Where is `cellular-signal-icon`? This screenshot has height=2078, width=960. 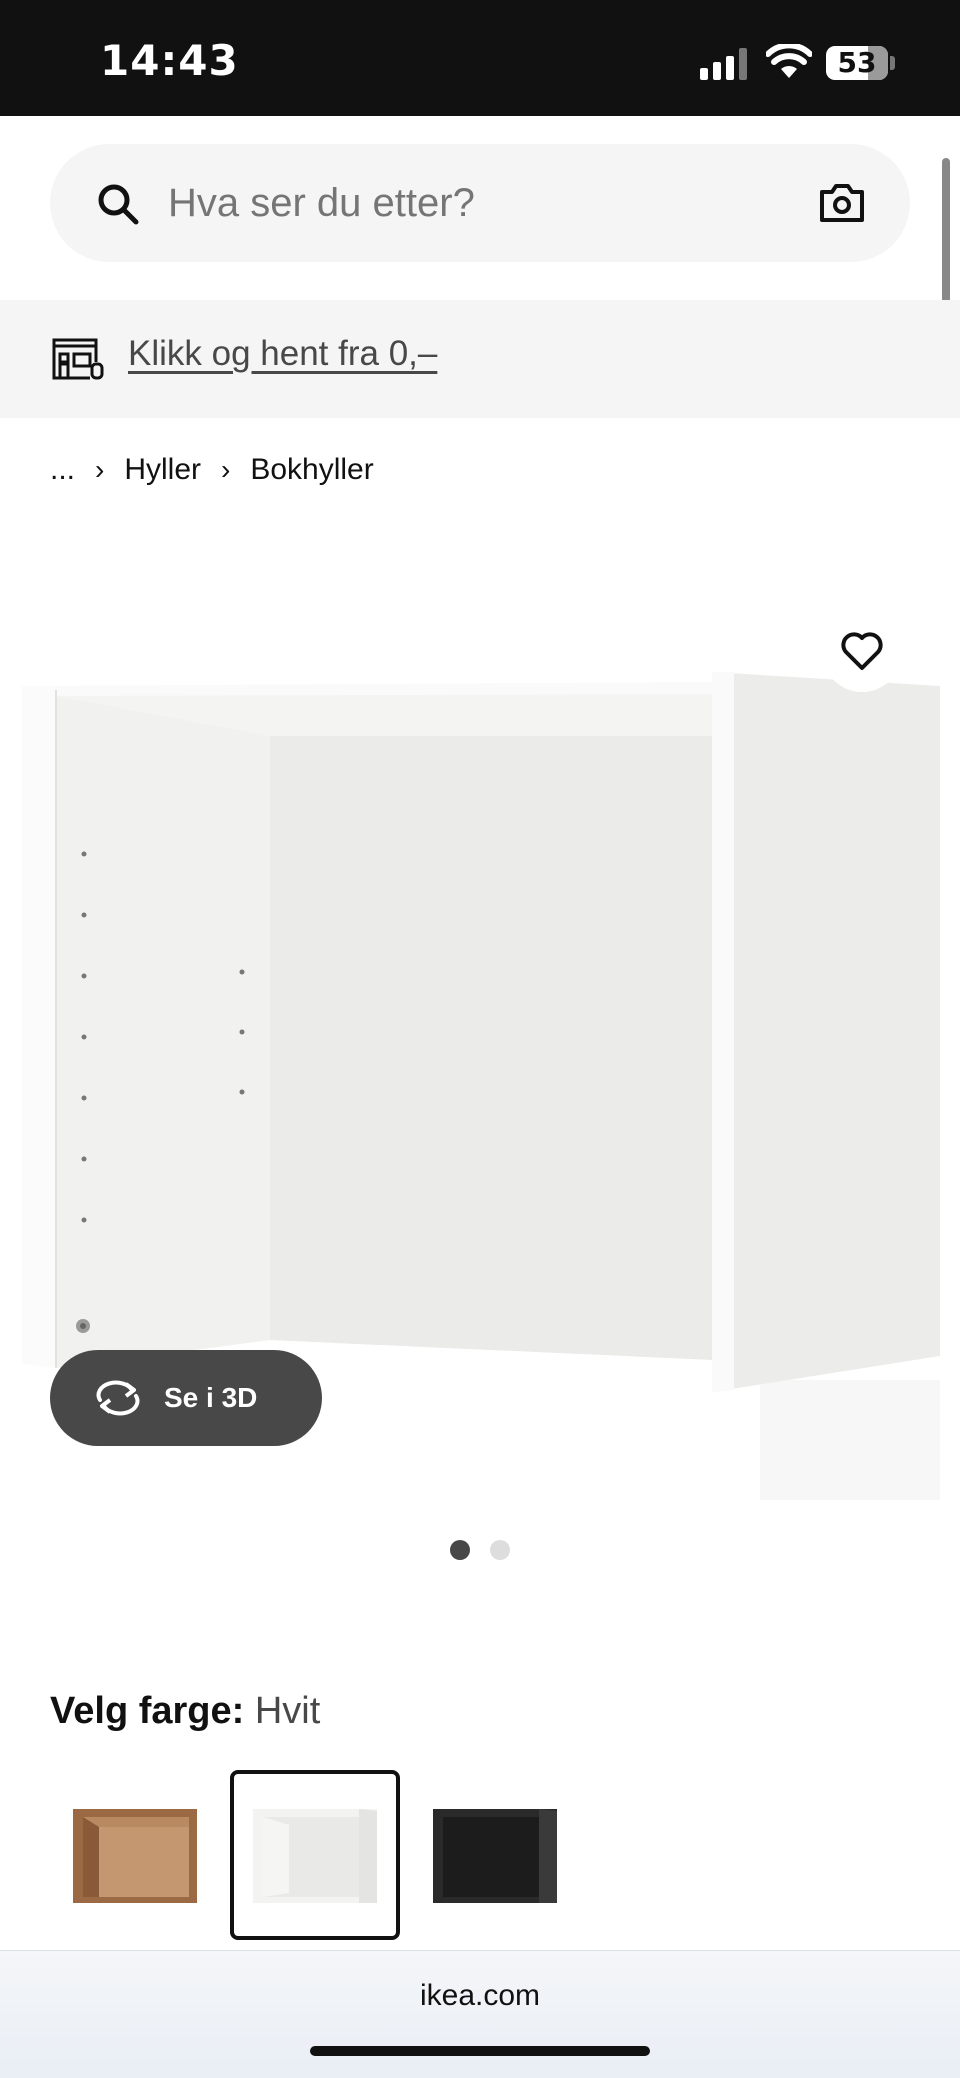
cellular-signal-icon is located at coordinates (725, 64).